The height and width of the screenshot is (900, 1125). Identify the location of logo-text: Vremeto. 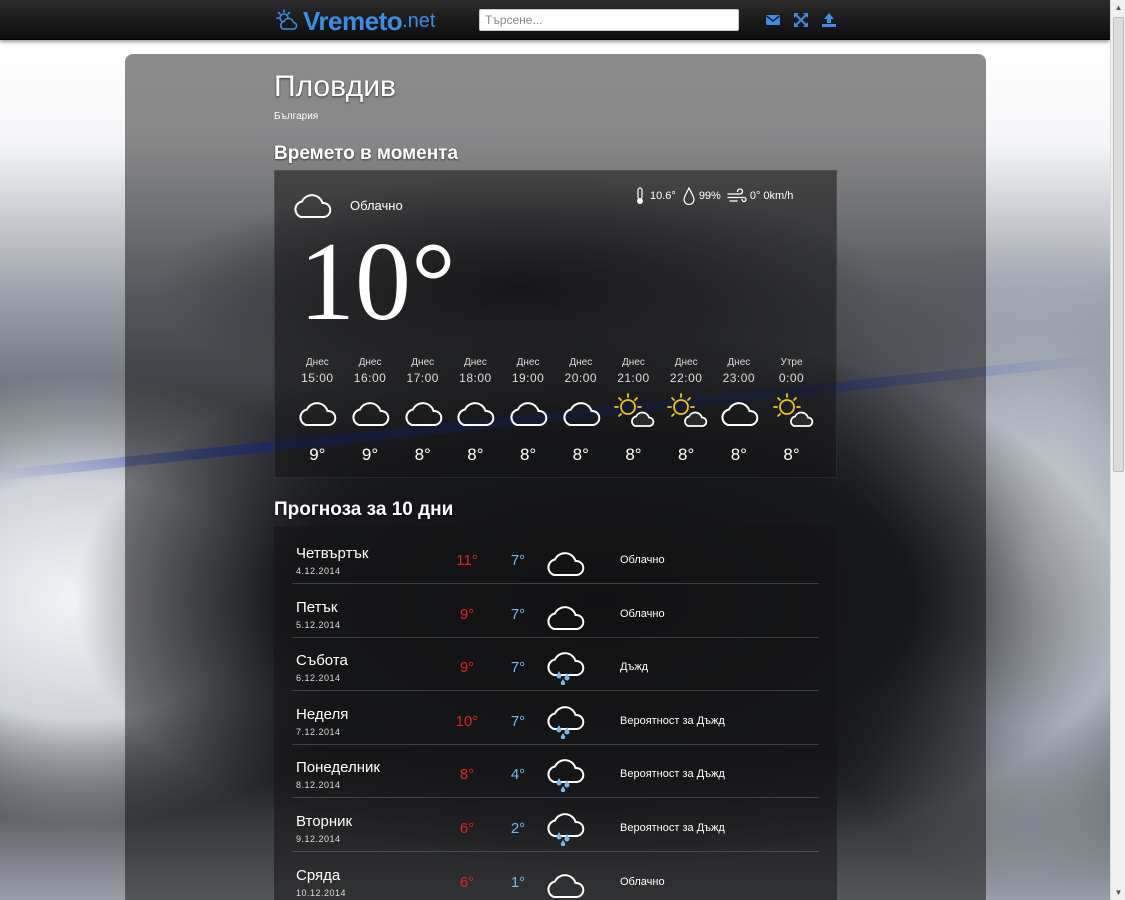
(353, 20).